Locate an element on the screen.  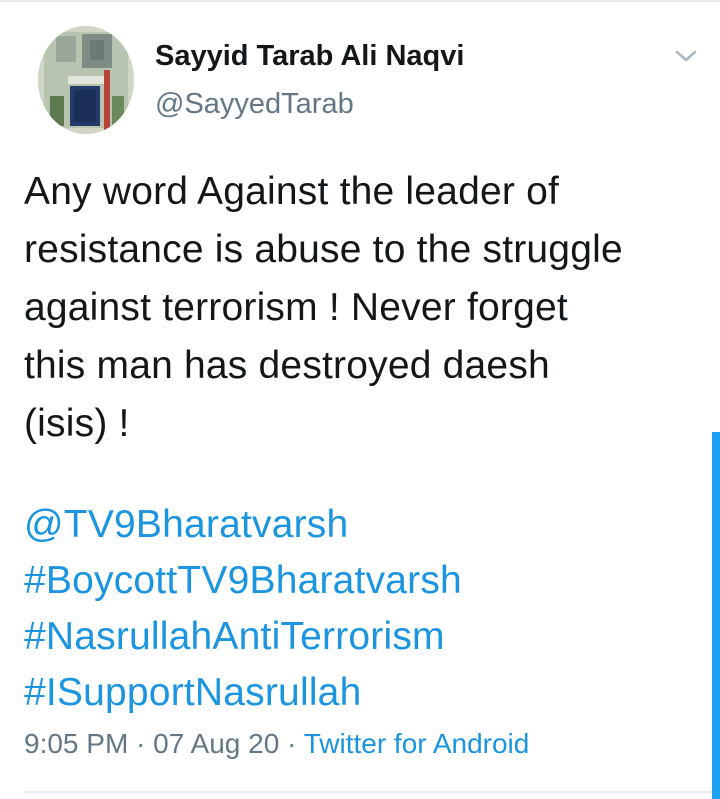
hashtag-link: #ISupportNasrullah is located at coordinates (369, 693).